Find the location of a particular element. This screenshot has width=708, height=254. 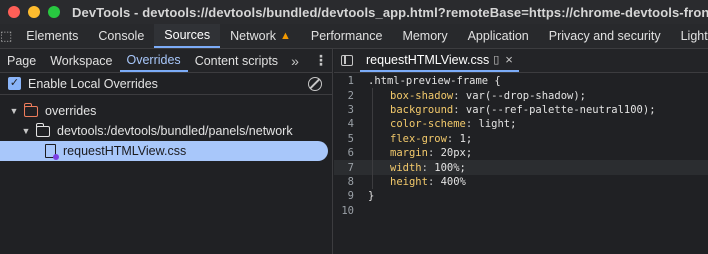

tab-page: Page is located at coordinates (21, 60).